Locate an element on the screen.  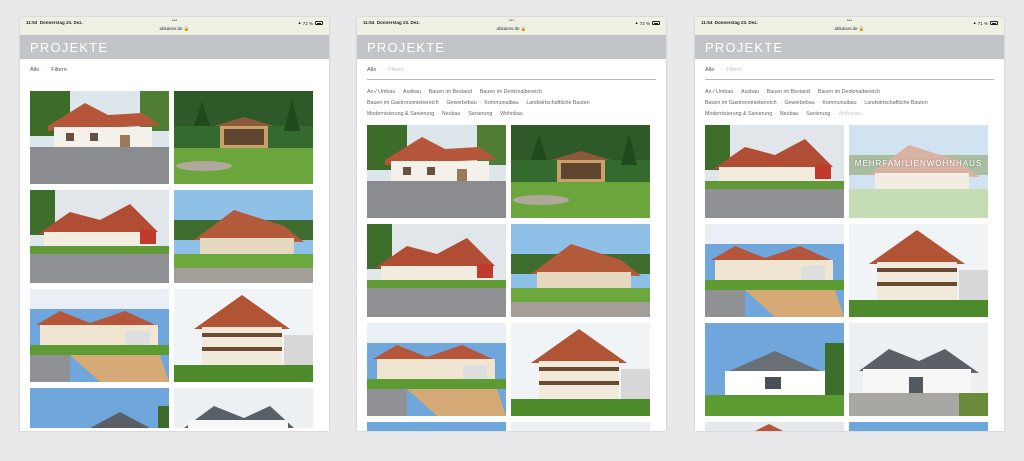
project-overlay-label: MEHRFAMILIENWOHNHAUS is located at coordinates (918, 163).